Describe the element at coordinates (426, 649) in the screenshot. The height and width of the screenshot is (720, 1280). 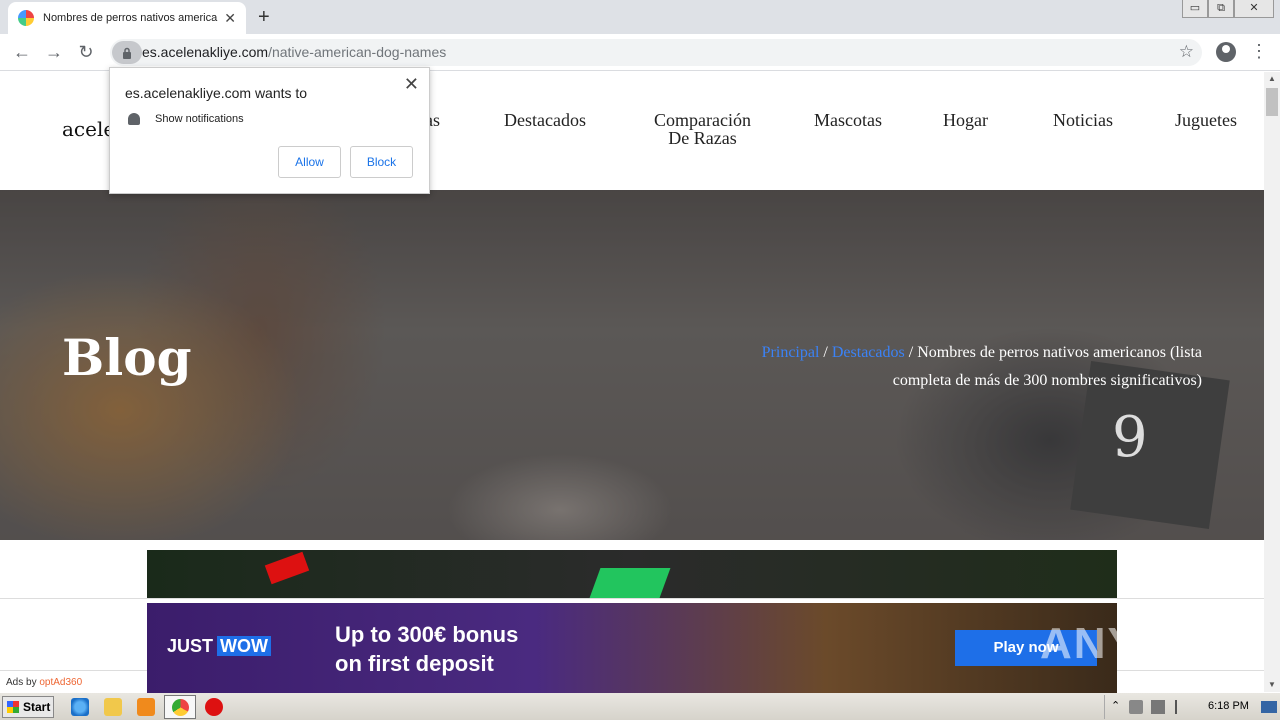
I see `ad-headline: Up to 300€ bonus on first deposit` at that location.